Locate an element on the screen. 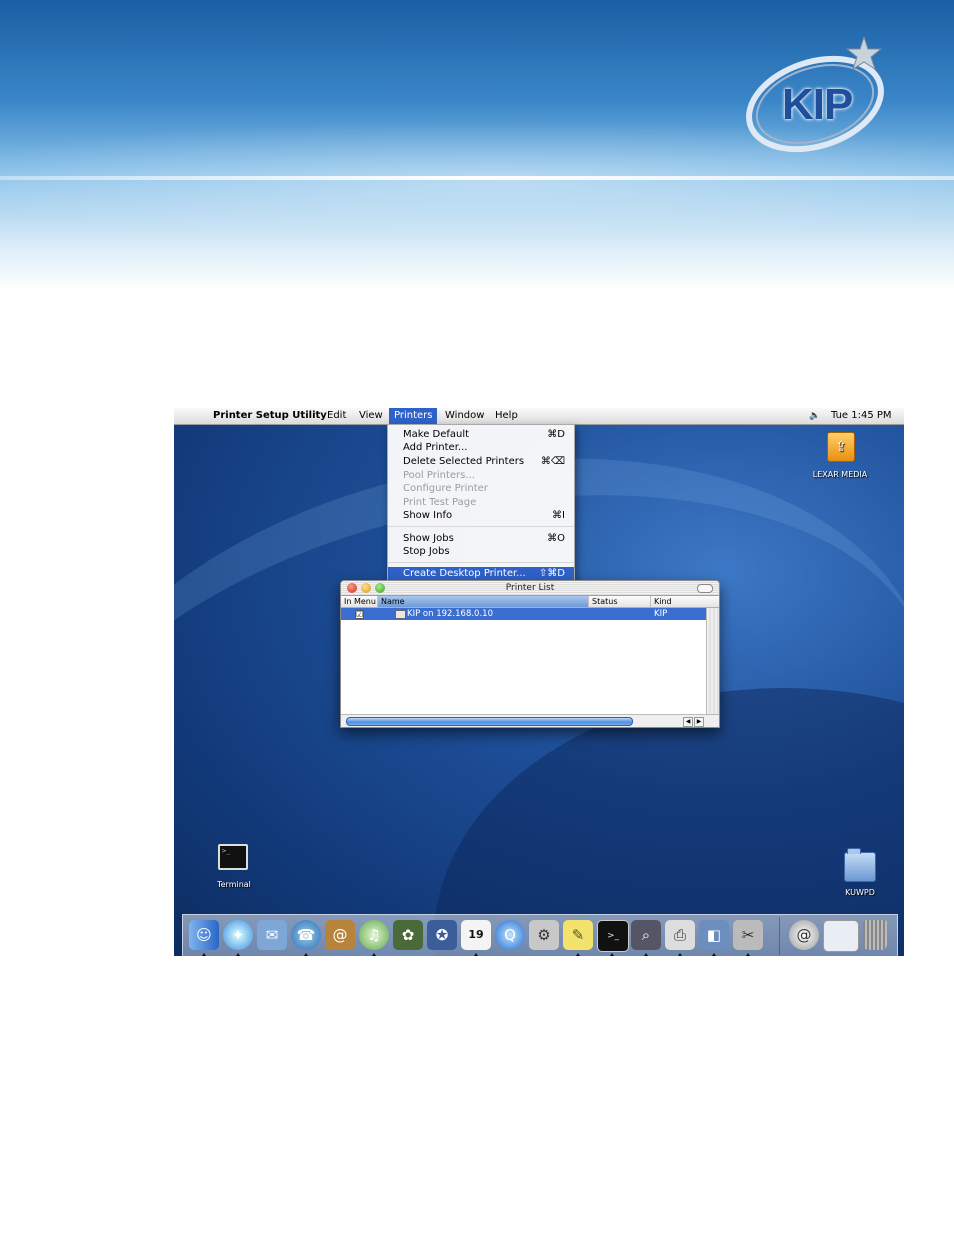  horizontal-scrollbar: ◀ ▶ is located at coordinates (530, 720).